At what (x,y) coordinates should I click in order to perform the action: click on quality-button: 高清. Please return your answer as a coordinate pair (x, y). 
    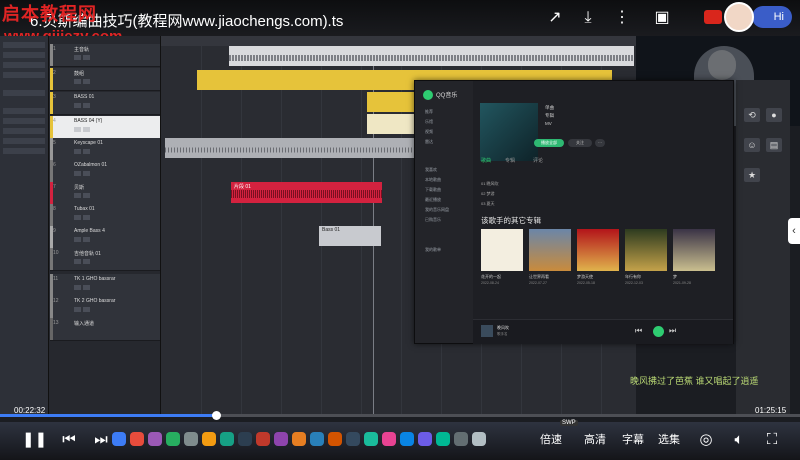
    Looking at the image, I should click on (595, 440).